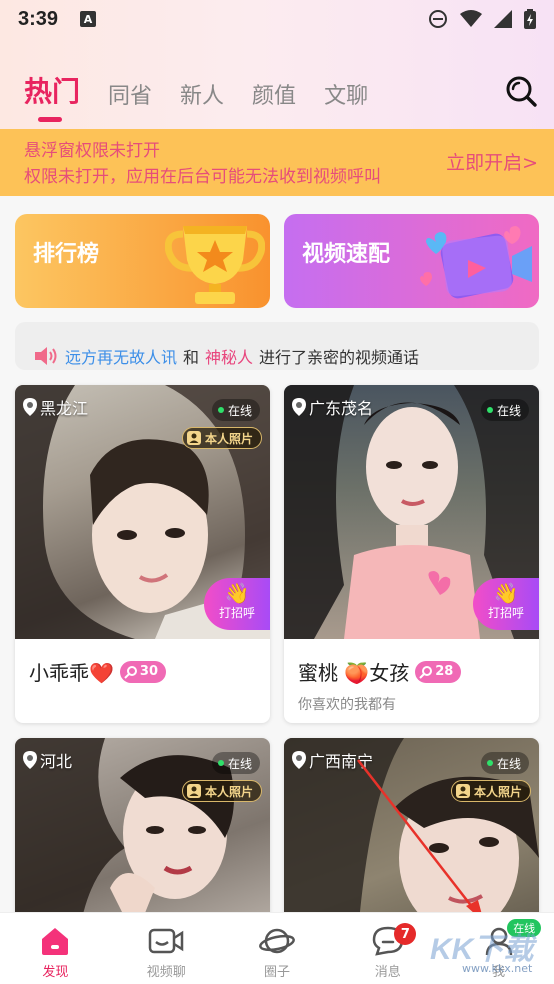 The image size is (554, 984). I want to click on location-tag: 黑龙江, so click(55, 407).